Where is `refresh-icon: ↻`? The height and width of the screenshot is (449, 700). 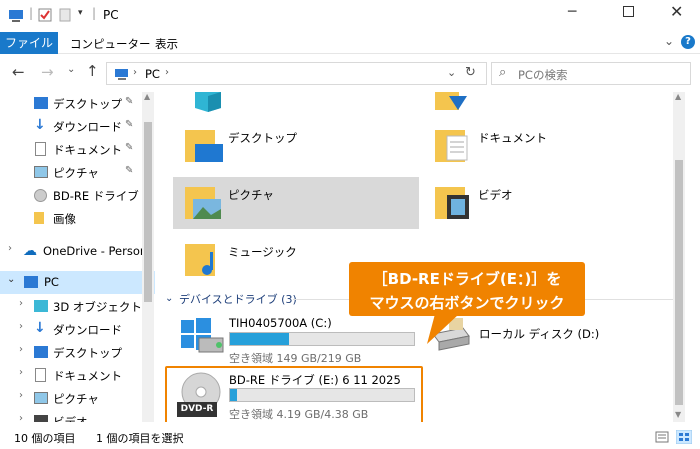
refresh-icon: ↻ is located at coordinates (470, 72).